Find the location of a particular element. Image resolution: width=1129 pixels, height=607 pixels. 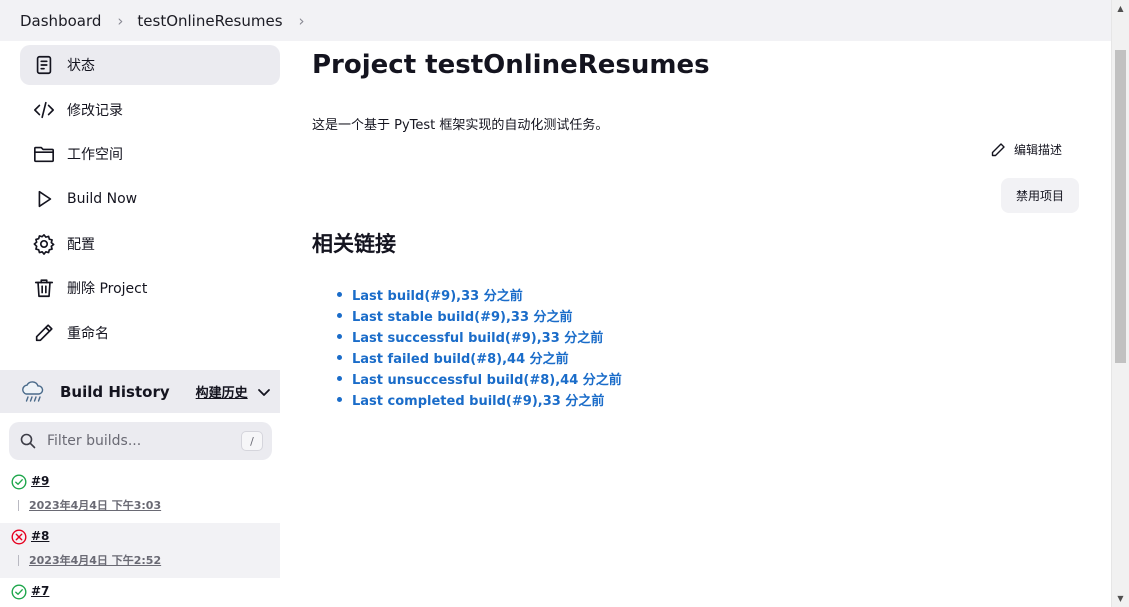

page-title: Project testOnlineResumes is located at coordinates (511, 65).